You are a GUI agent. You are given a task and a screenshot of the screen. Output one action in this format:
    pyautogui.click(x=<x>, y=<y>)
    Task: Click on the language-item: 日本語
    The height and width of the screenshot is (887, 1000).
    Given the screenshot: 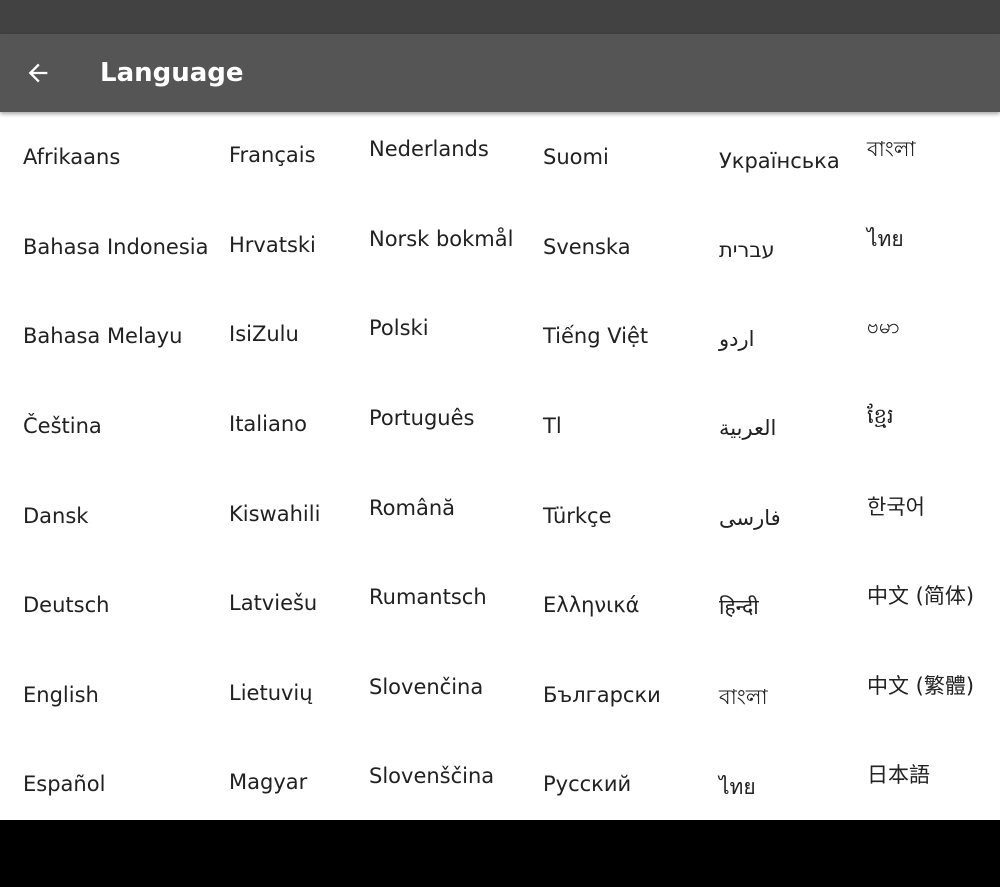 What is the action you would take?
    pyautogui.click(x=898, y=775)
    